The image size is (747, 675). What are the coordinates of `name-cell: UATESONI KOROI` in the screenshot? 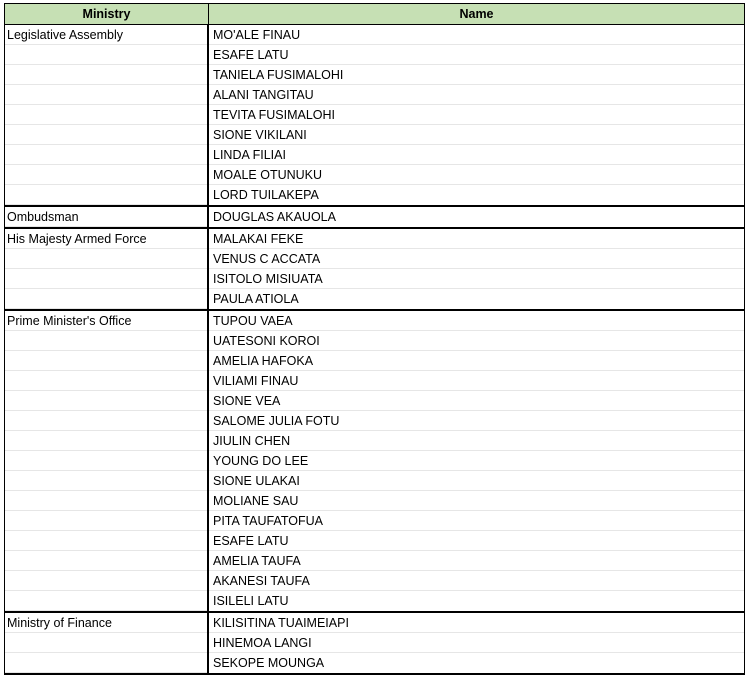 It's located at (476, 341).